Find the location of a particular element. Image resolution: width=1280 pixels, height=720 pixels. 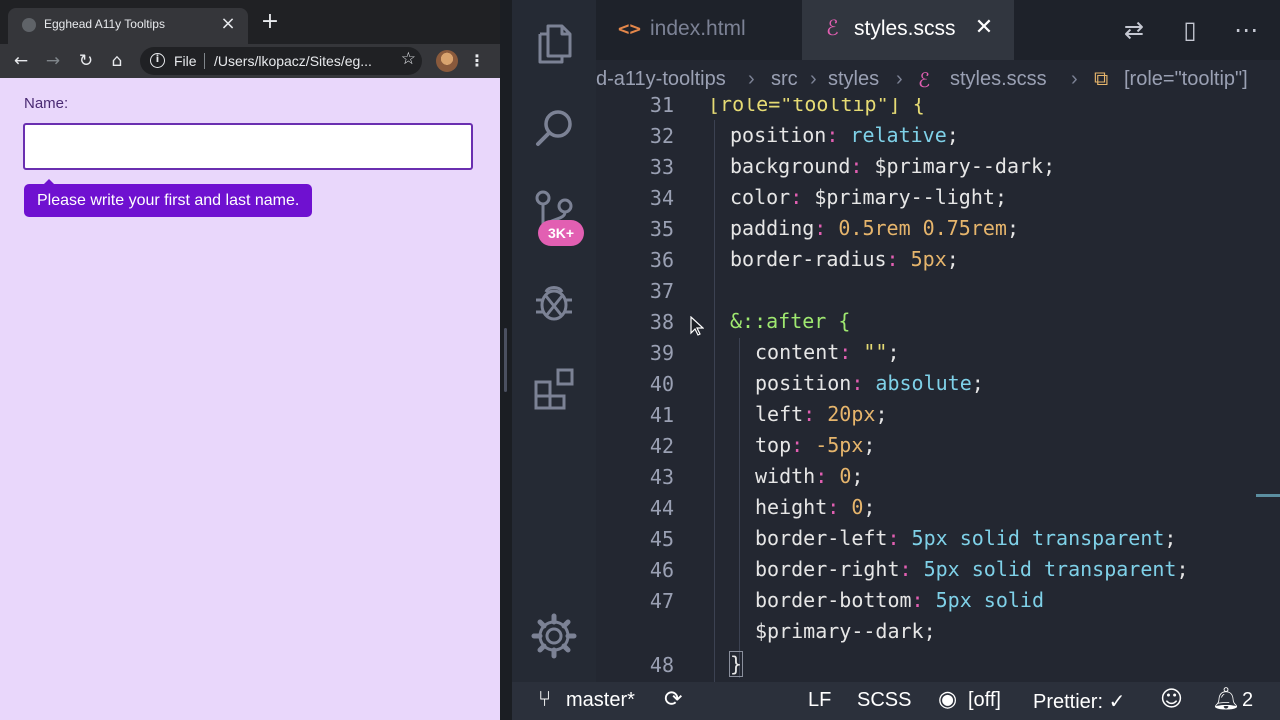

code-line: [role="tooltip"] { is located at coordinates (816, 109).